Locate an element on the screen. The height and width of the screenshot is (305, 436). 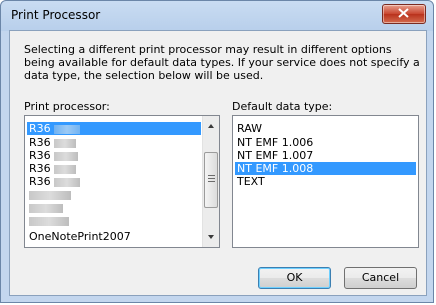
title-bar: Print Processor is located at coordinates (217, 15).